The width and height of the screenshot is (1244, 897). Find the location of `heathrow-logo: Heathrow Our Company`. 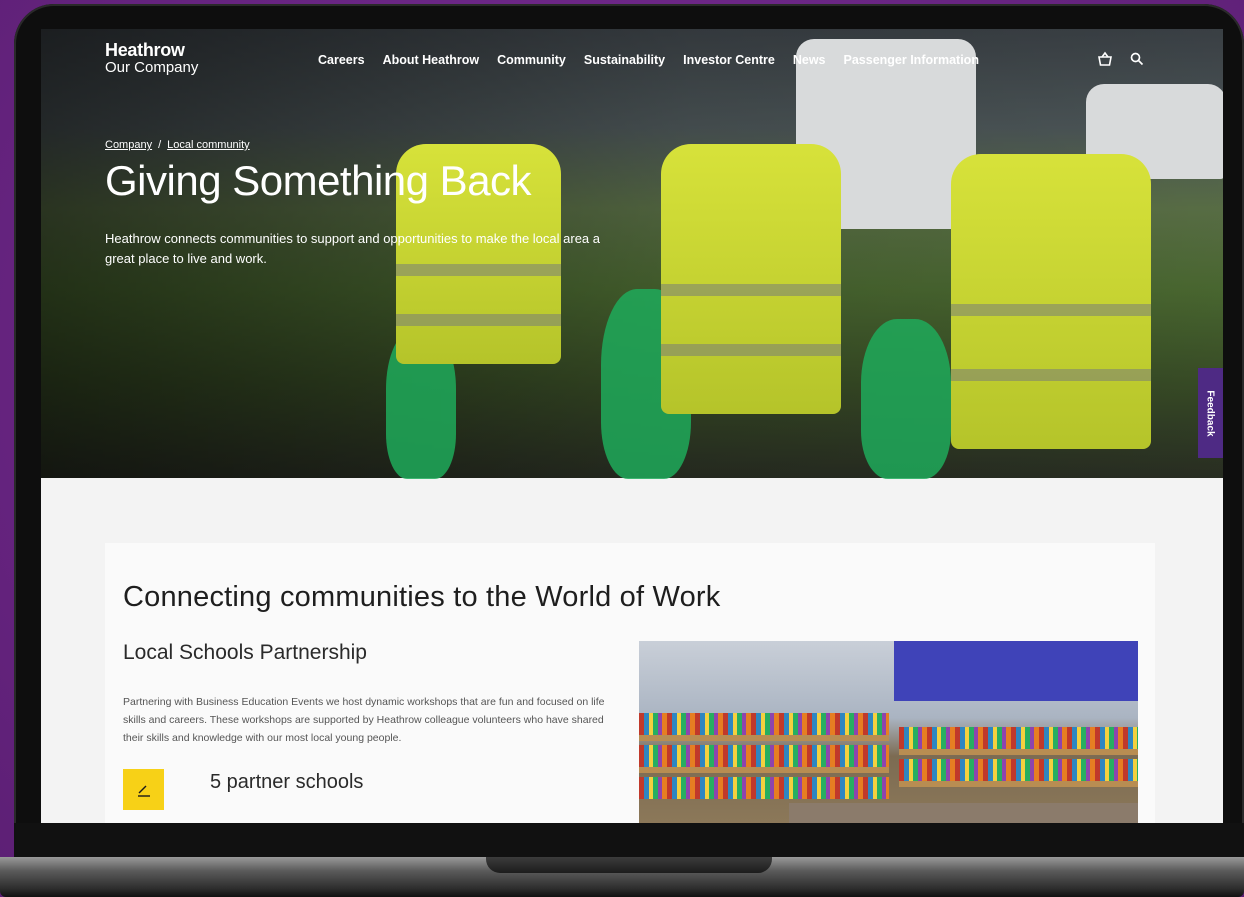

heathrow-logo: Heathrow Our Company is located at coordinates (151, 58).